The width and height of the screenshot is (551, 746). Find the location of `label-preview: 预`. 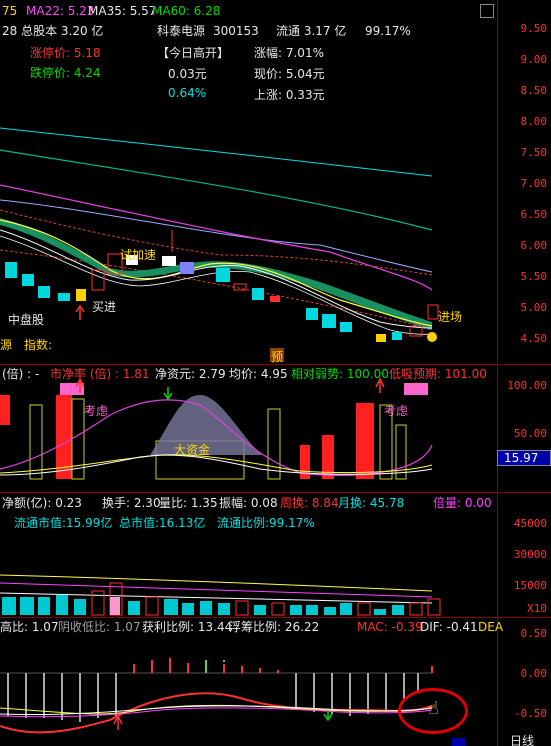

label-preview: 预 is located at coordinates (277, 357).